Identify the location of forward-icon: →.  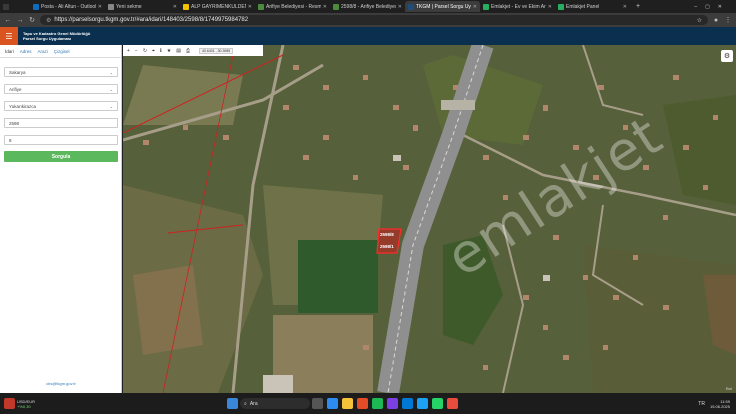
(20, 20).